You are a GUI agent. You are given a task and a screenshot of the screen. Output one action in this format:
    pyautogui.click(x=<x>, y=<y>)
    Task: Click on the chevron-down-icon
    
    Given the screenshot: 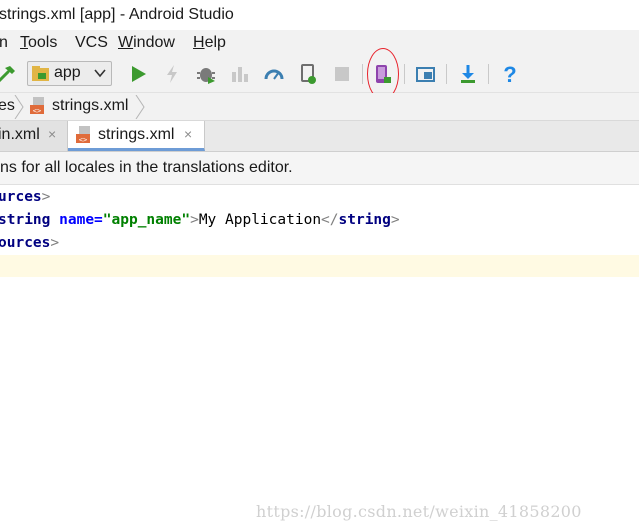 What is the action you would take?
    pyautogui.click(x=100, y=73)
    